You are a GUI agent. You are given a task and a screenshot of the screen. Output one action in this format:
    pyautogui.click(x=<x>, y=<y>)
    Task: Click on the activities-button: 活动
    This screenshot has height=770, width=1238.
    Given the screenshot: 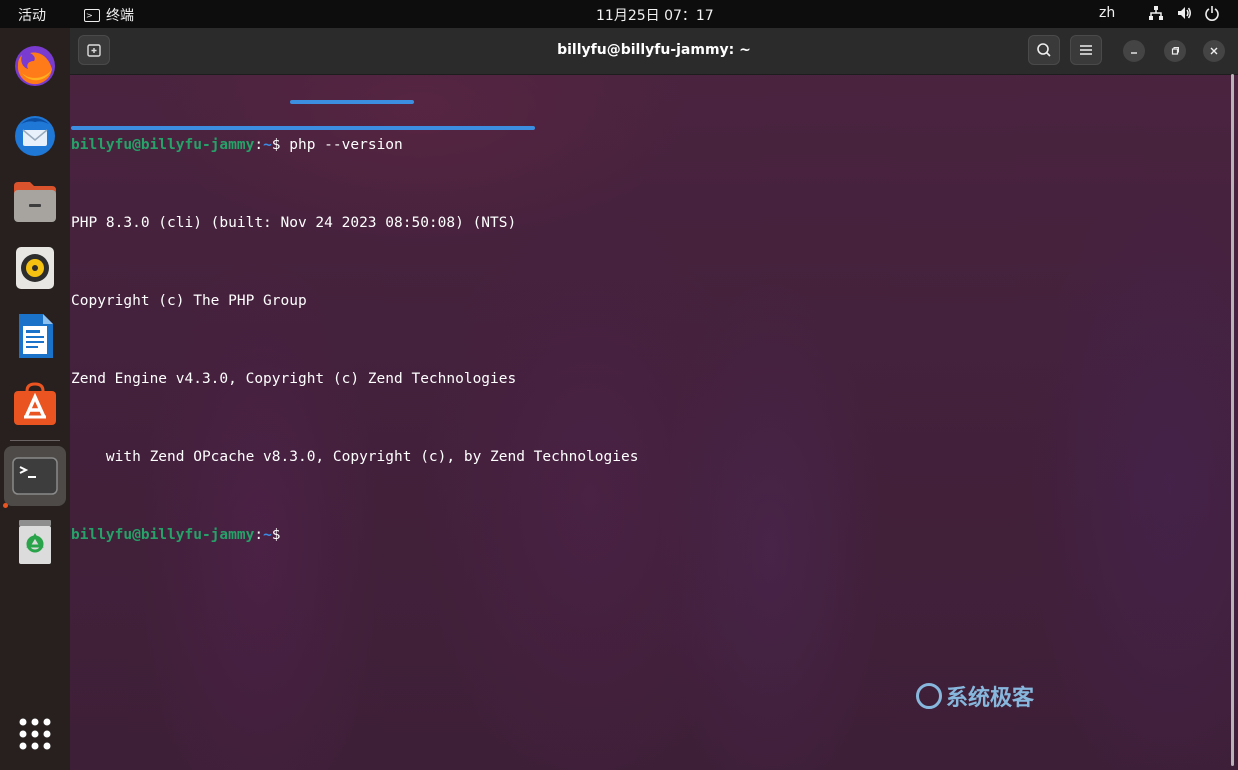 What is the action you would take?
    pyautogui.click(x=32, y=15)
    